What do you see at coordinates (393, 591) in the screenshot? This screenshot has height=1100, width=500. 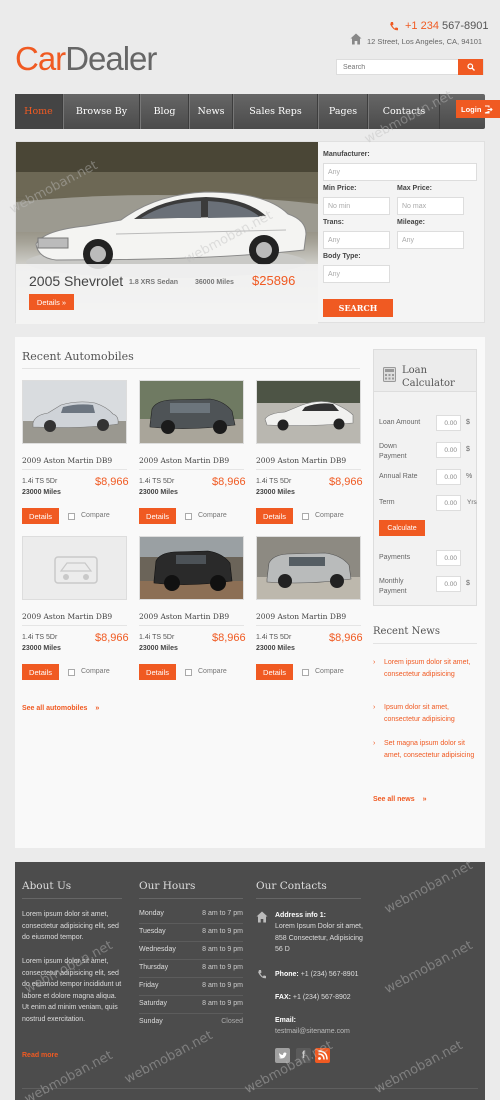 I see `monthly-payment-label-line2: Payment` at bounding box center [393, 591].